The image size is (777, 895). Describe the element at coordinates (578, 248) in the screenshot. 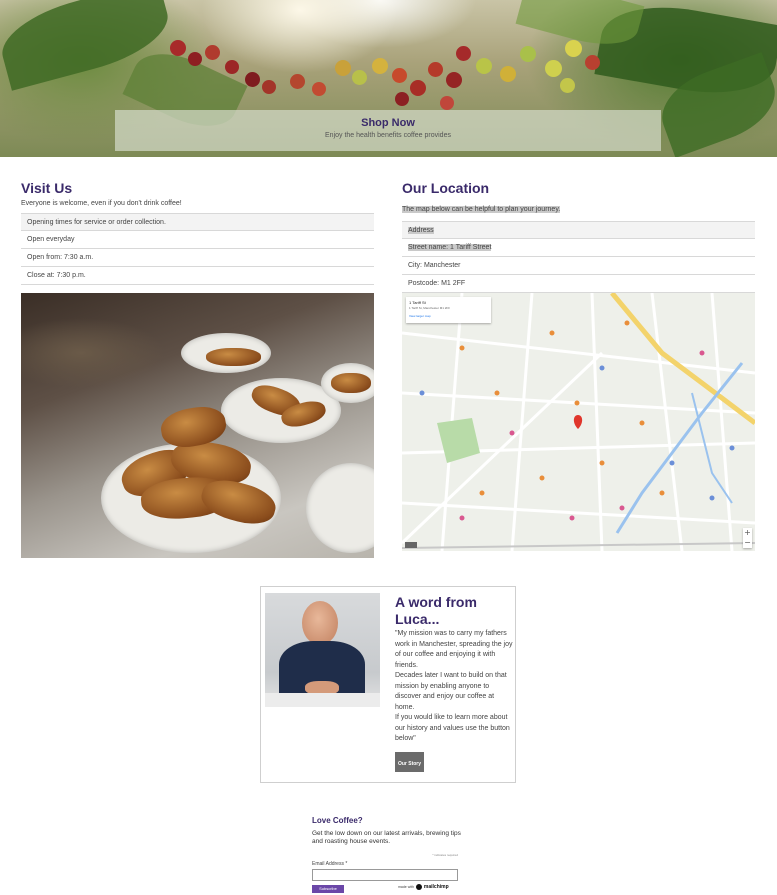

I see `table-row: Street name: 1 Tariff Street` at that location.